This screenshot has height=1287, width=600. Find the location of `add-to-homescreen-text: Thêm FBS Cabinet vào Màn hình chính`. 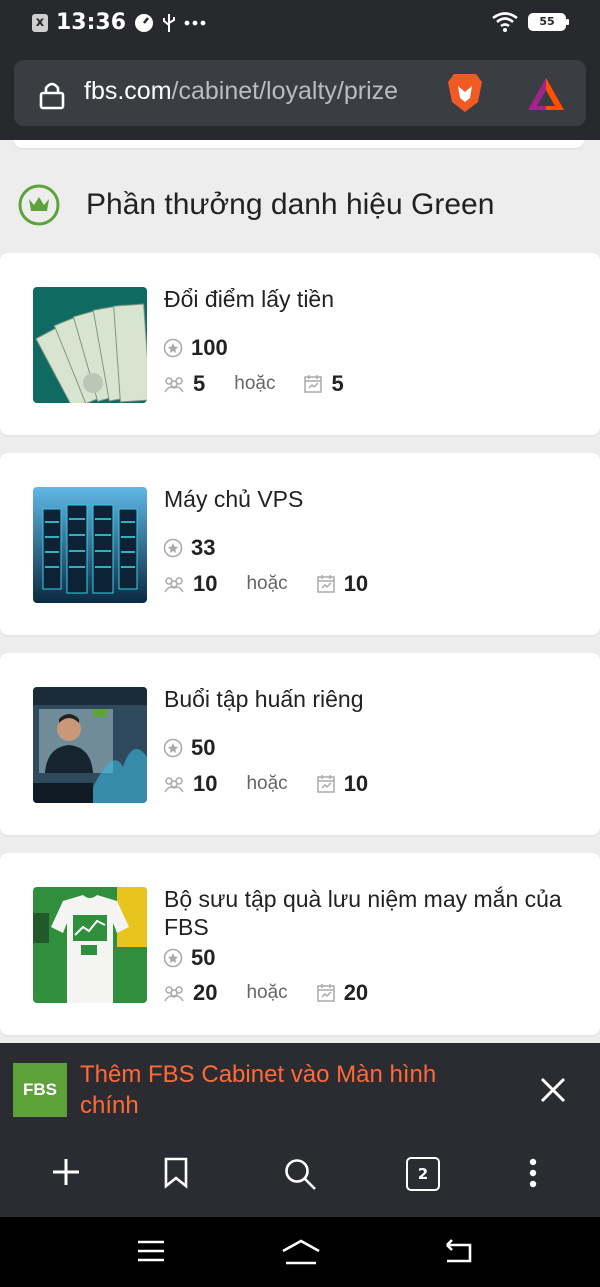

add-to-homescreen-text: Thêm FBS Cabinet vào Màn hình chính is located at coordinates (285, 1090).